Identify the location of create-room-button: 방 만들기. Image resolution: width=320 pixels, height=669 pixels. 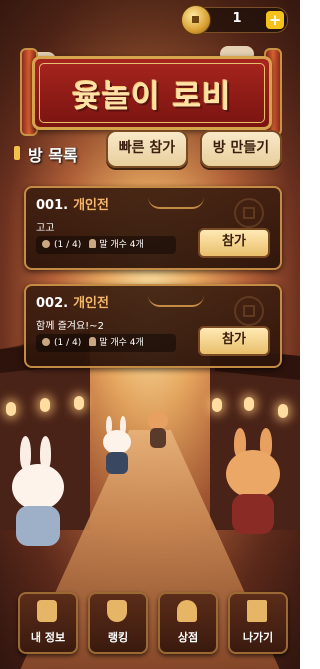
(241, 149).